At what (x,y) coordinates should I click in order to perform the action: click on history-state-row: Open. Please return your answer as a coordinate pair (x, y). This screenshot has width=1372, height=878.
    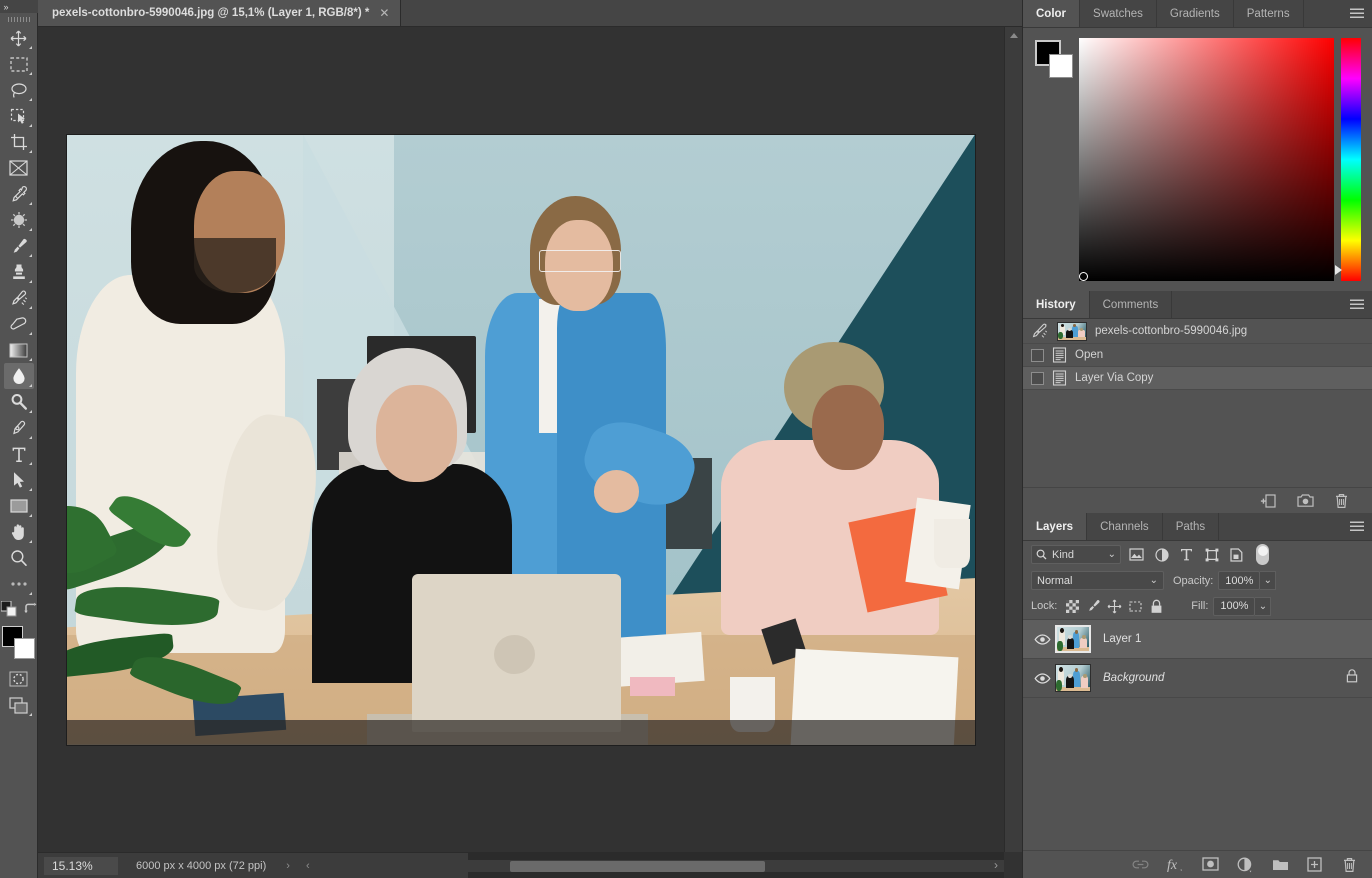
    Looking at the image, I should click on (1197, 355).